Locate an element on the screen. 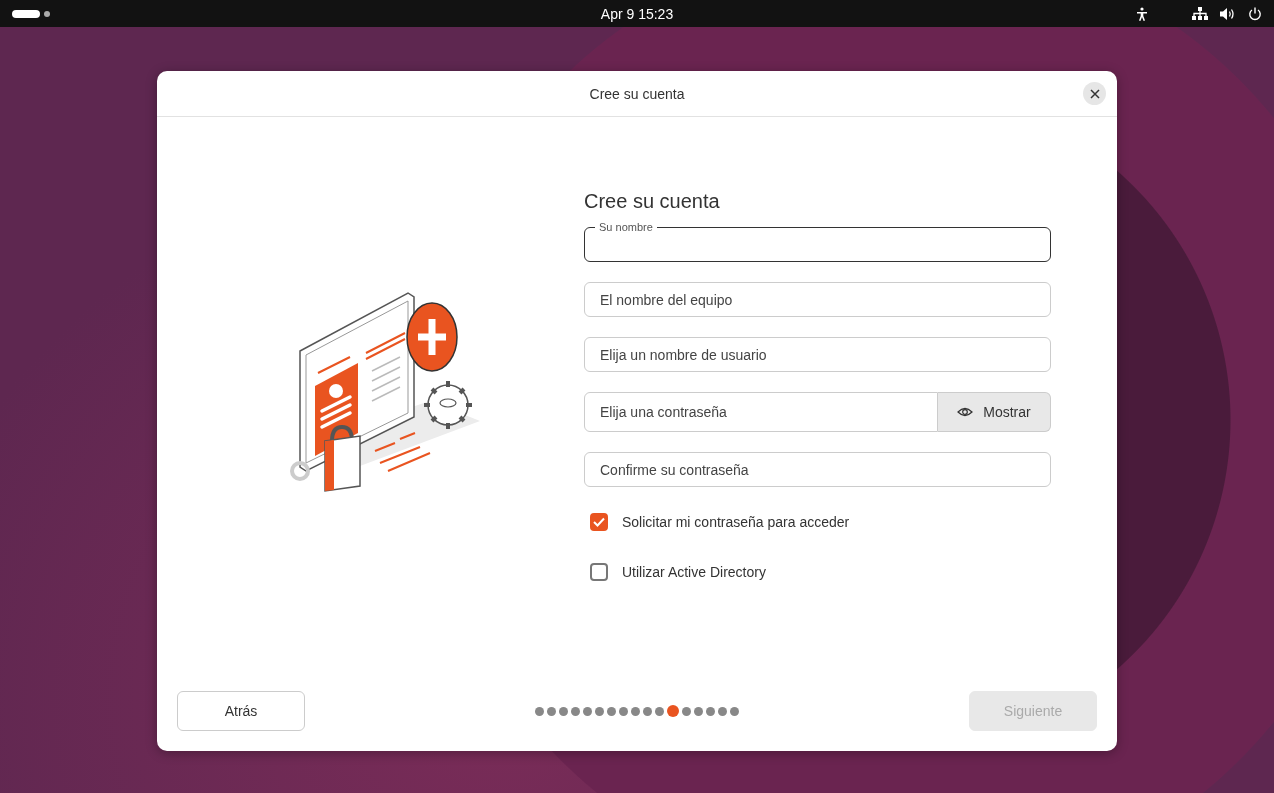 The height and width of the screenshot is (793, 1274). close-button is located at coordinates (1094, 93).